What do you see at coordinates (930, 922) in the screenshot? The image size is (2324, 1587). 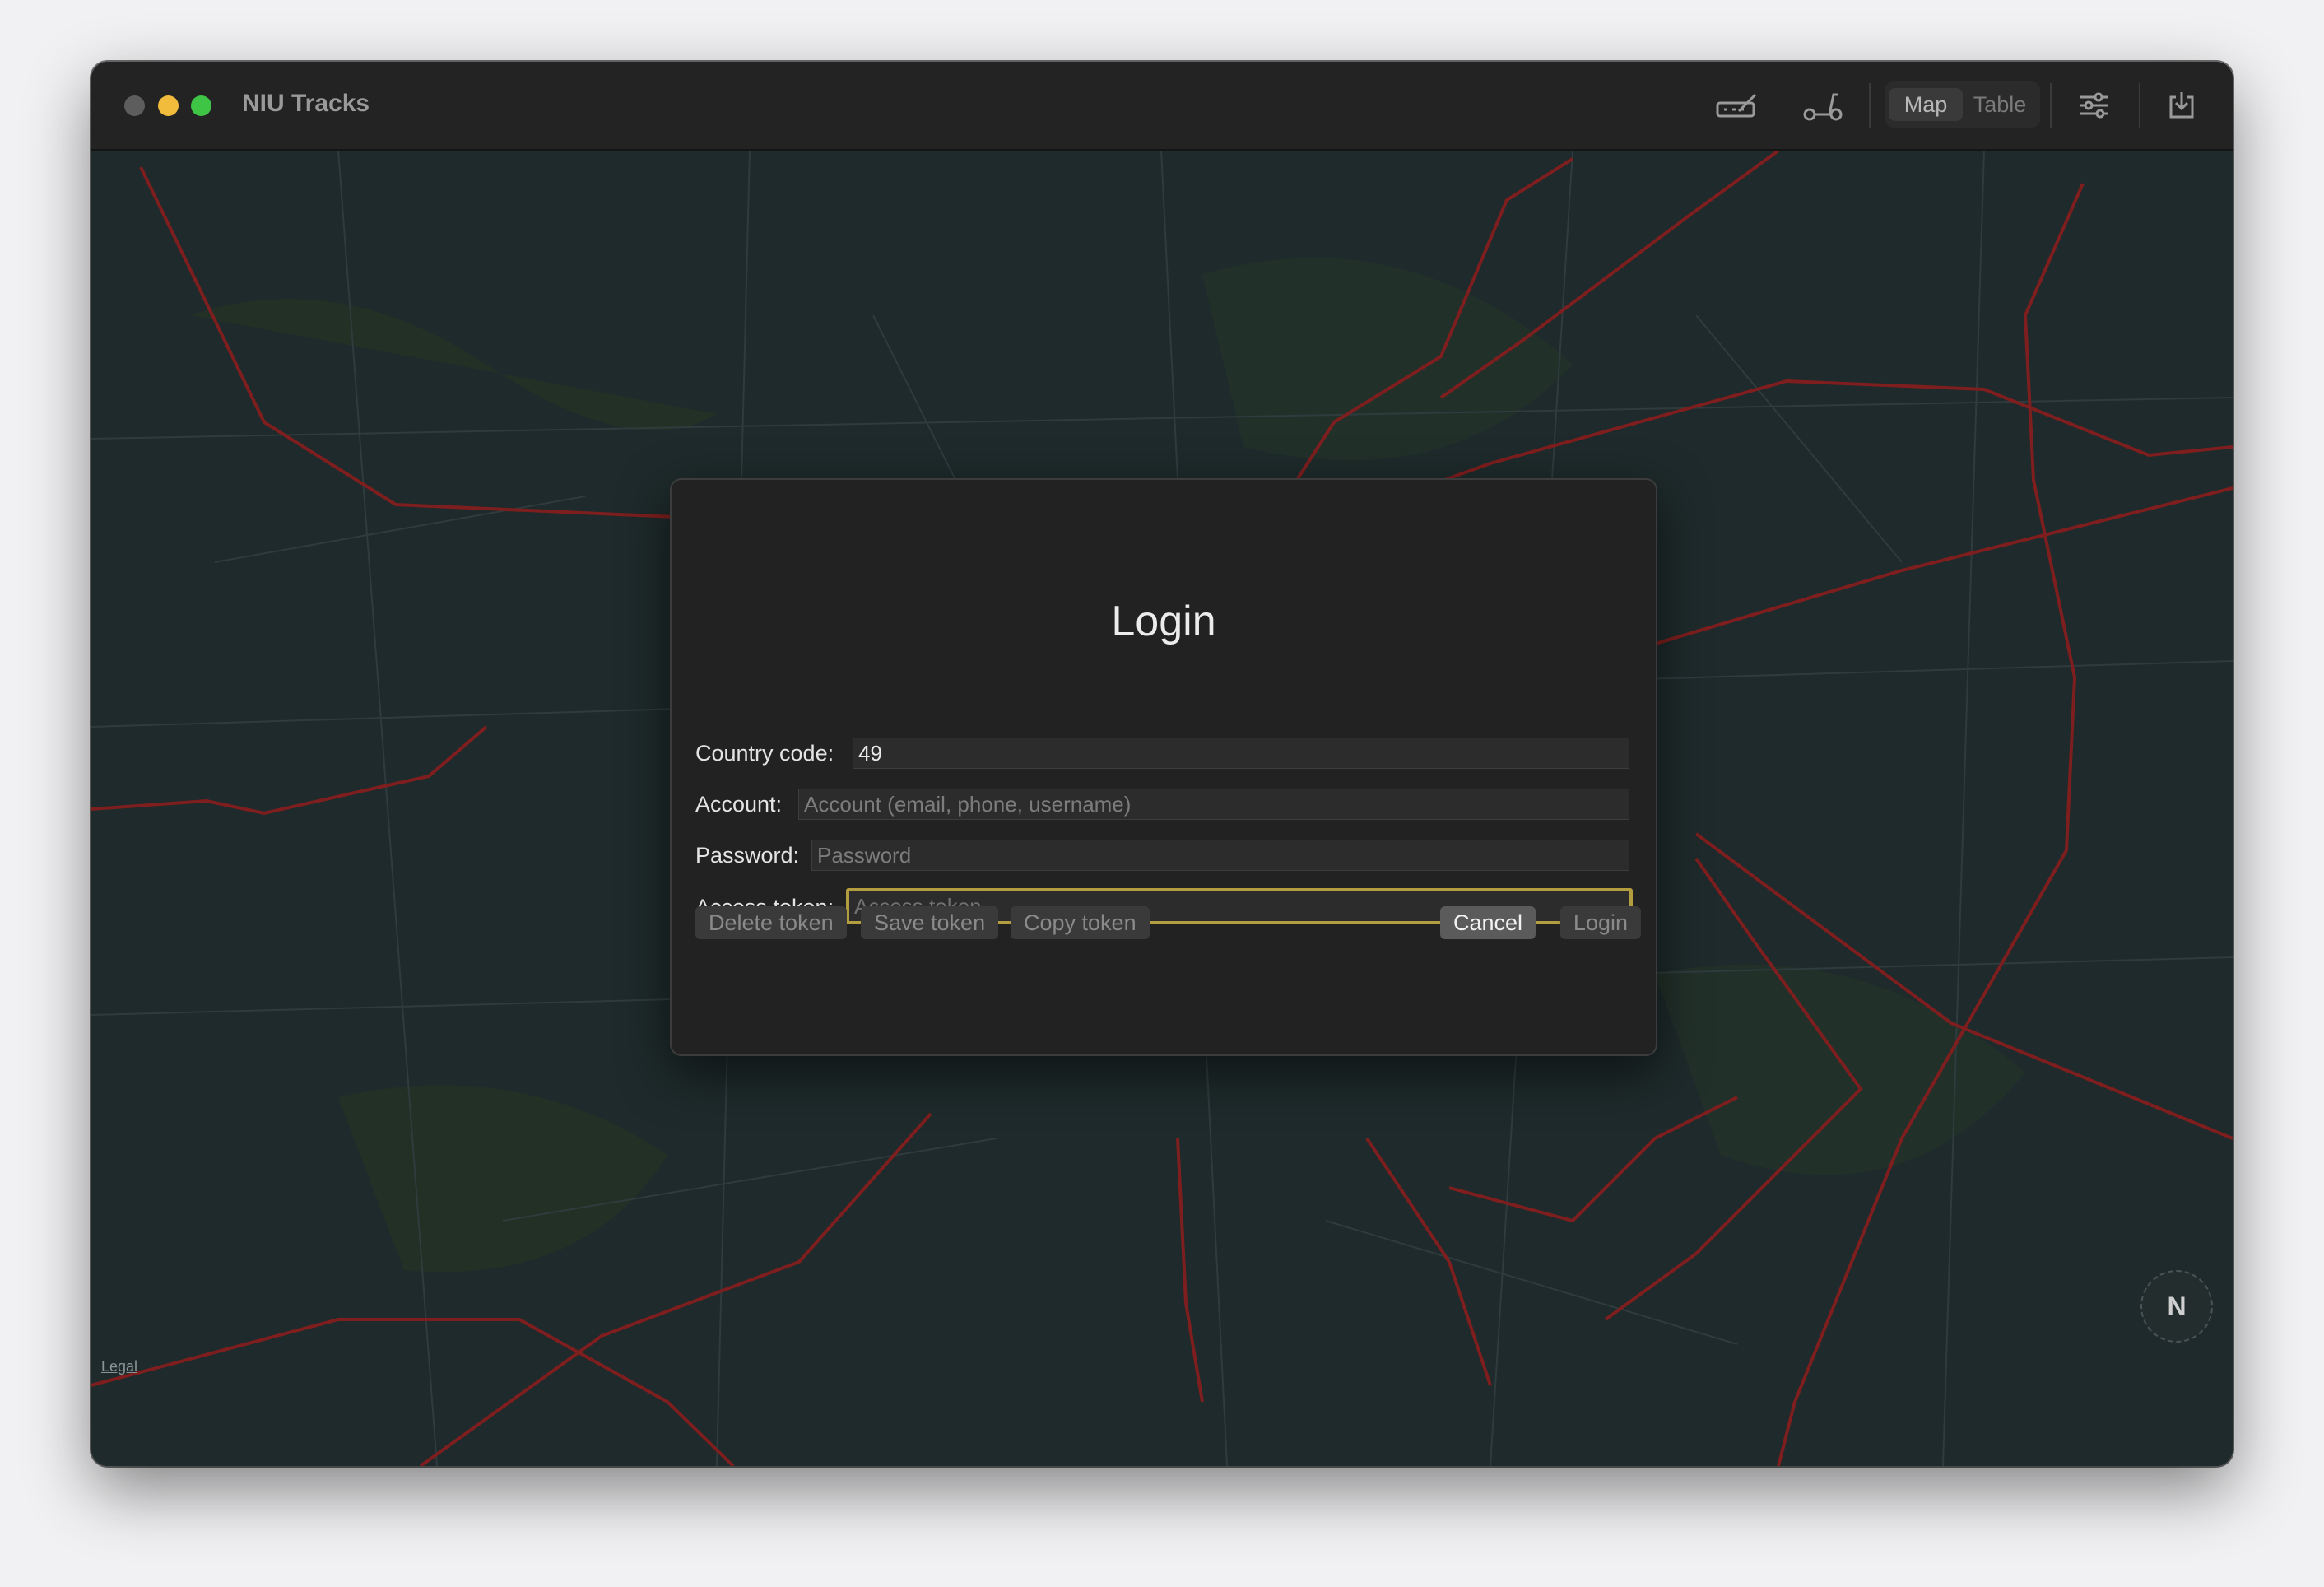 I see `save-token-button: Save token` at bounding box center [930, 922].